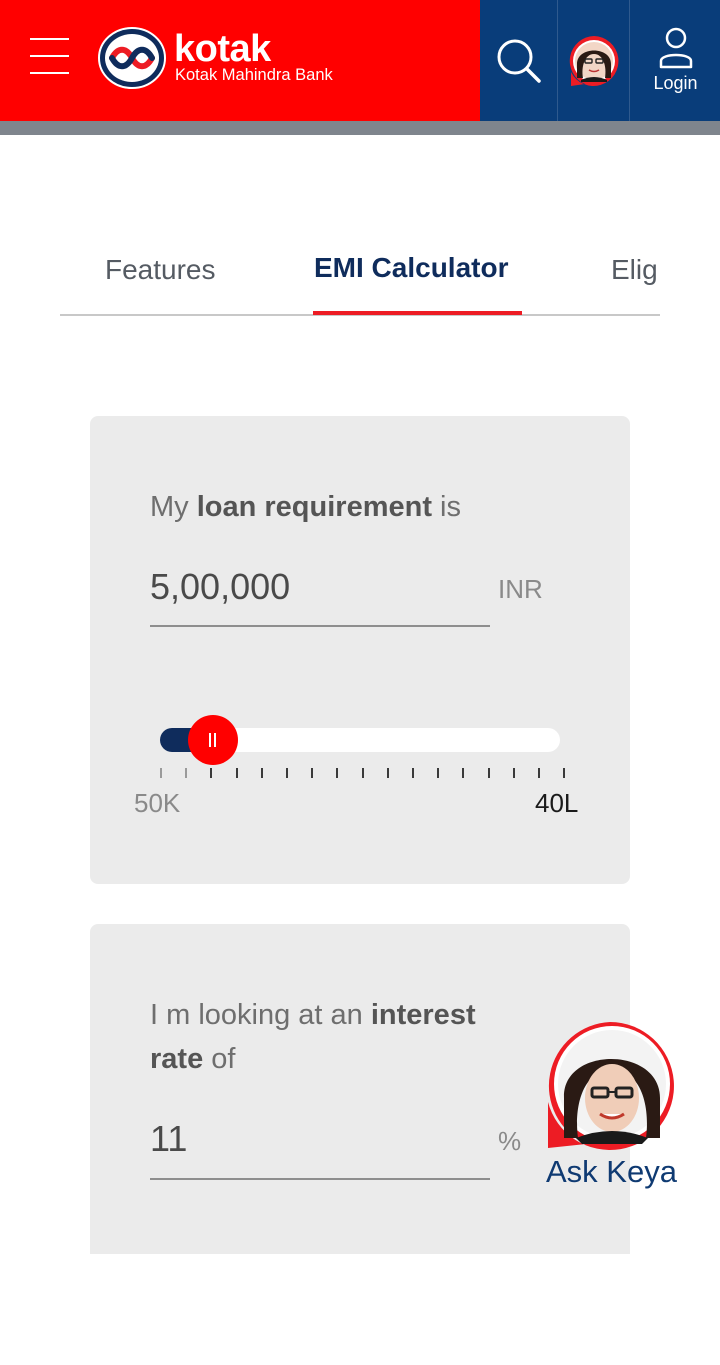 The height and width of the screenshot is (1365, 720). I want to click on tab-eligibility: Elig, so click(634, 270).